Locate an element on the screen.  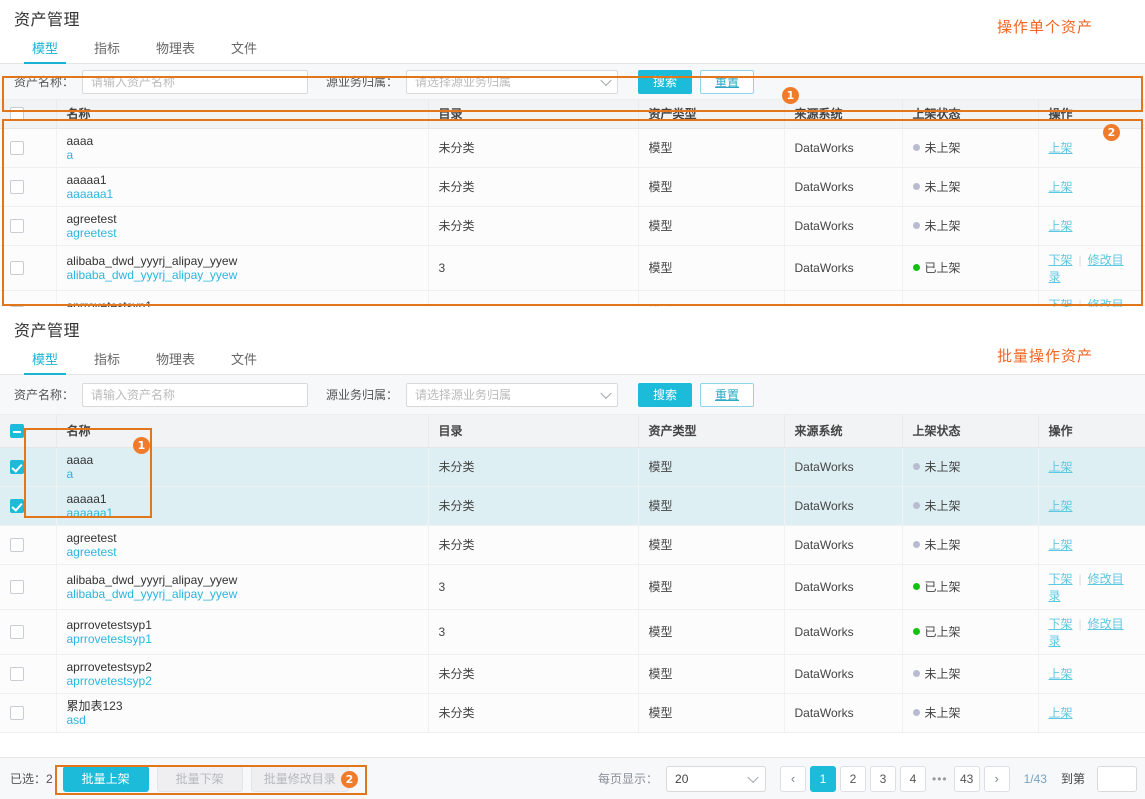
prev-page-button: ‹ is located at coordinates (793, 778).